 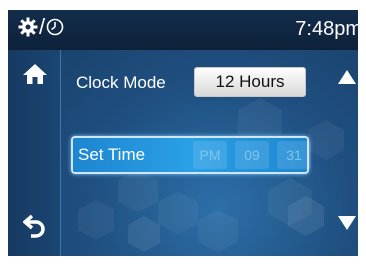 I want to click on sidebar, so click(x=34, y=153).